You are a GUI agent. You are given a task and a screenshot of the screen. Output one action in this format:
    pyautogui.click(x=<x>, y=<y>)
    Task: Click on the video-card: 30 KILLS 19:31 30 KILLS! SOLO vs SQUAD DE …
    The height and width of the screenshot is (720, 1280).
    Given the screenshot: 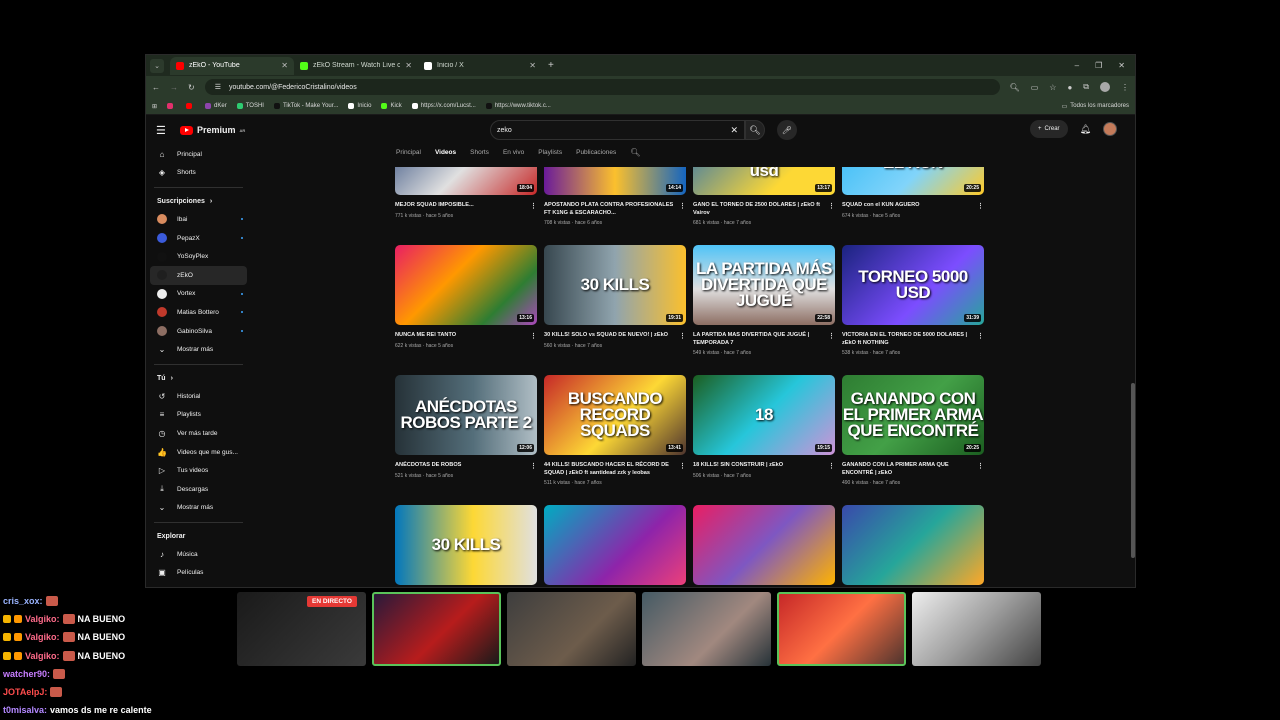 What is the action you would take?
    pyautogui.click(x=615, y=297)
    